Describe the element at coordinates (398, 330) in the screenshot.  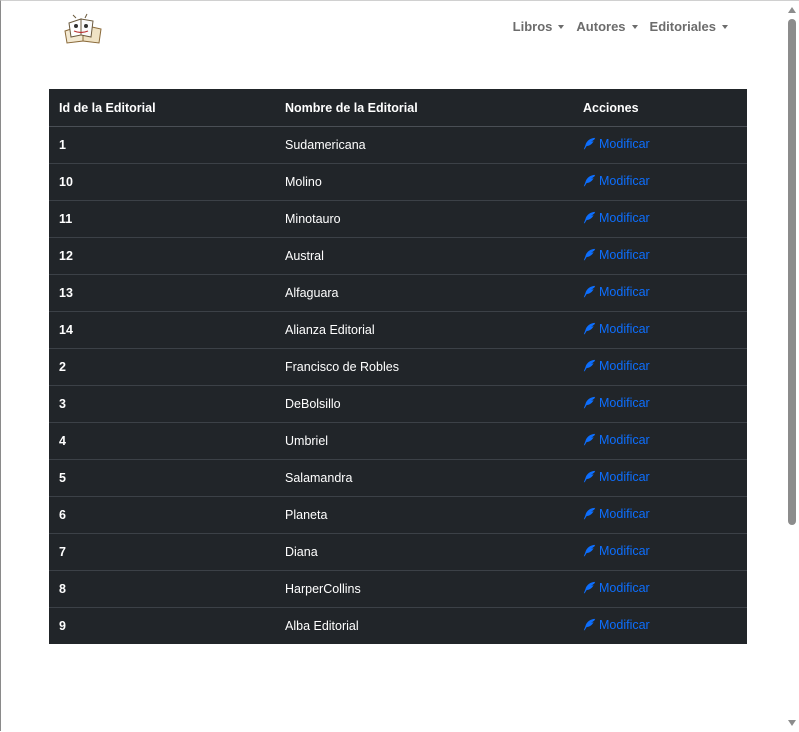
I see `table-row: 14 Alianza Editorial Modificar` at that location.